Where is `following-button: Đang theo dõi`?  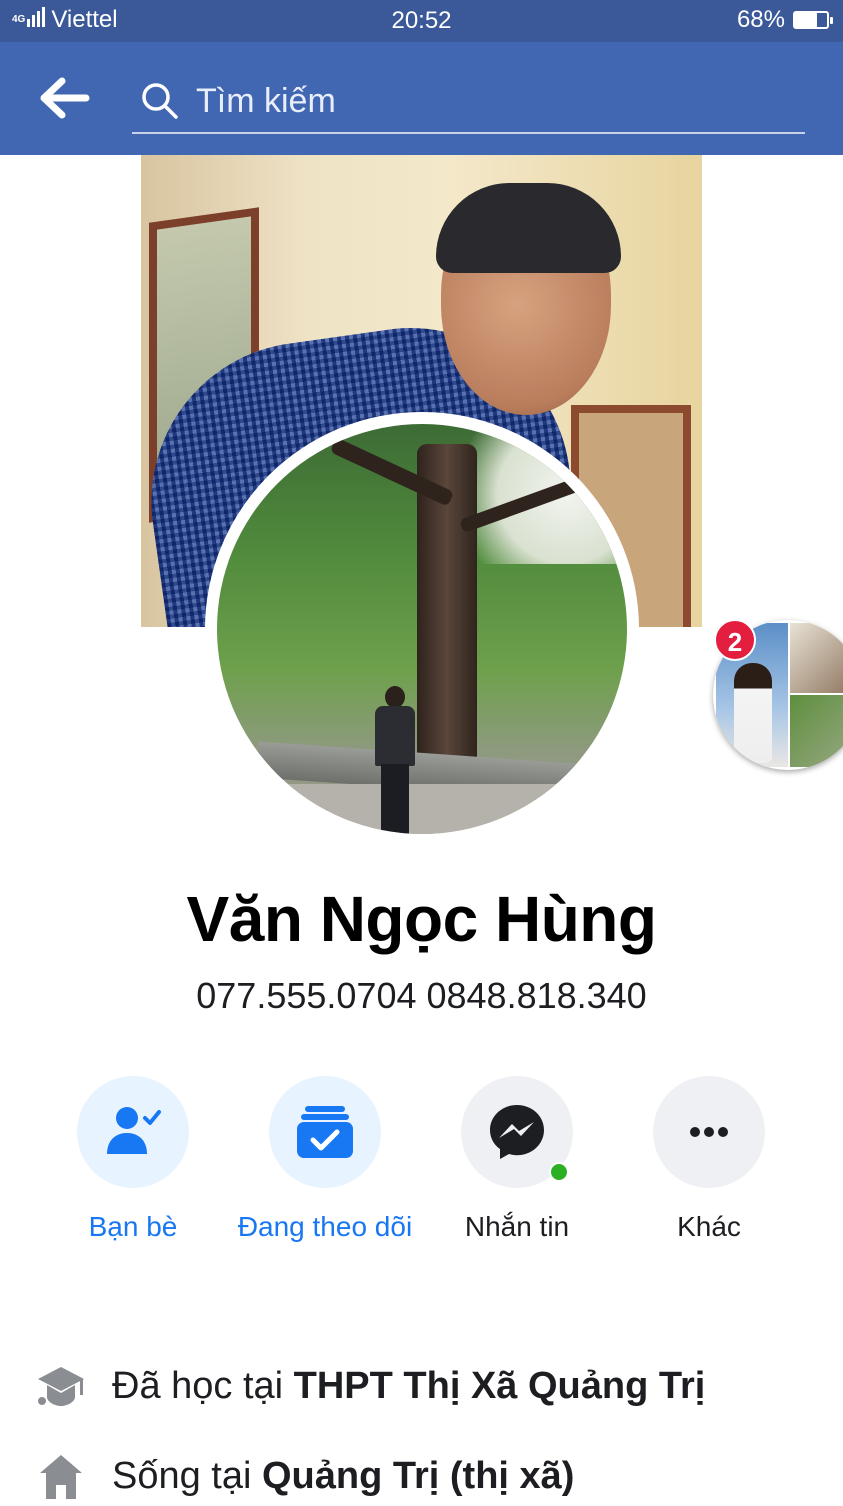 following-button: Đang theo dõi is located at coordinates (325, 1162).